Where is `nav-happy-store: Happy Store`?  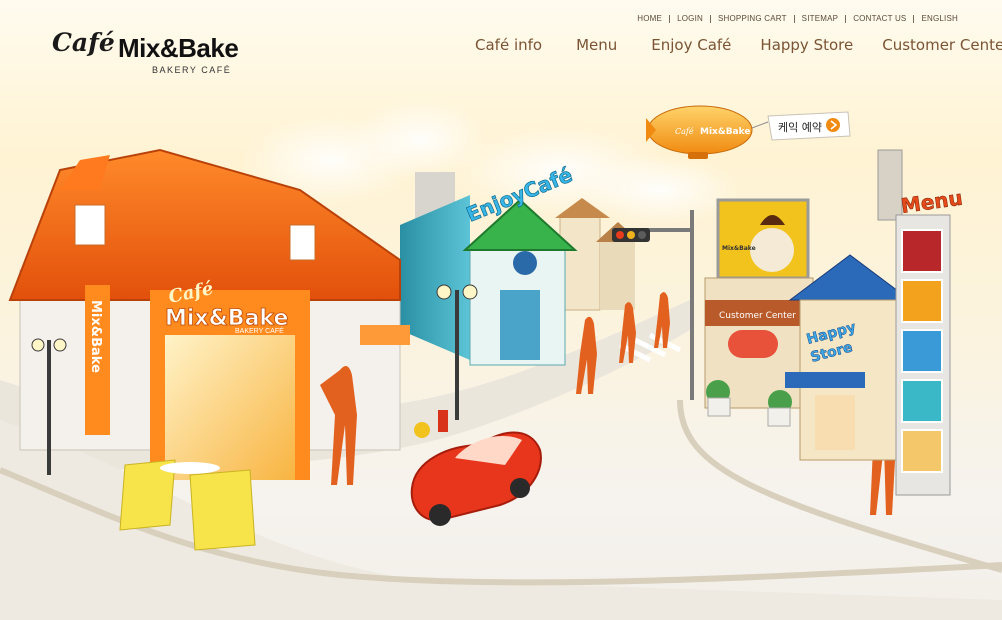 nav-happy-store: Happy Store is located at coordinates (806, 45).